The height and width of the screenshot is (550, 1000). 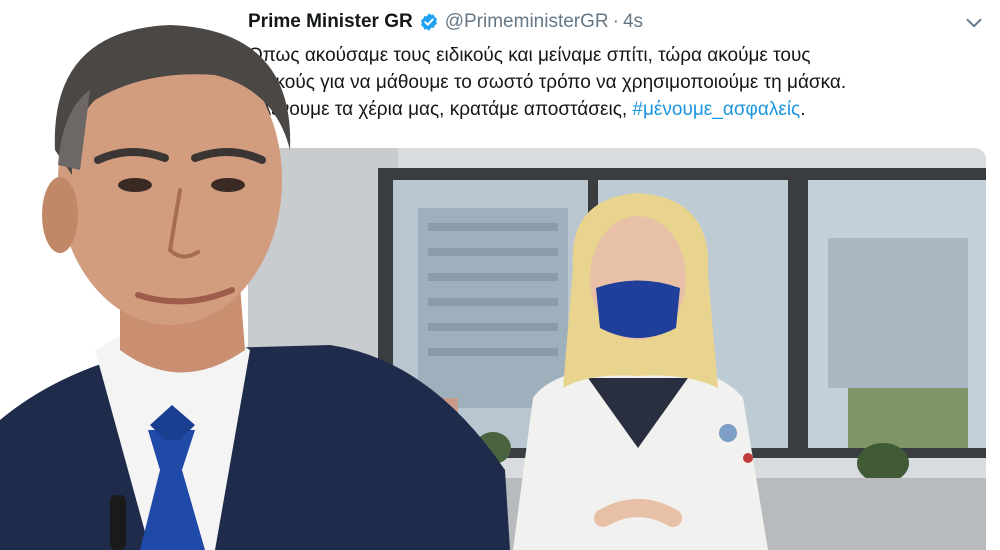 What do you see at coordinates (974, 23) in the screenshot?
I see `chevron-down-icon` at bounding box center [974, 23].